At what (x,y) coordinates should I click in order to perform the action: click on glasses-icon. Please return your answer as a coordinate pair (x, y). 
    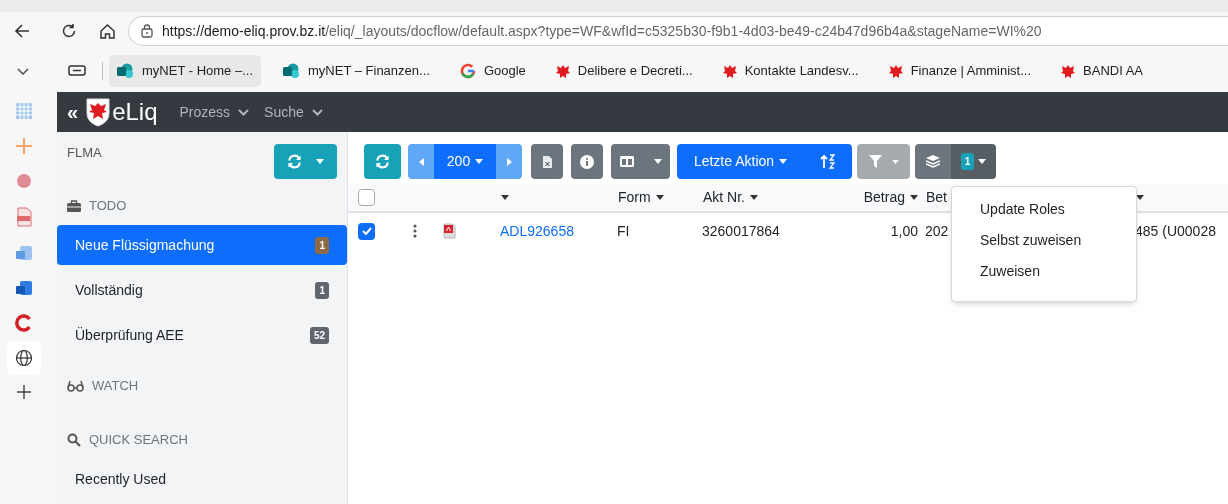
    Looking at the image, I should click on (75, 386).